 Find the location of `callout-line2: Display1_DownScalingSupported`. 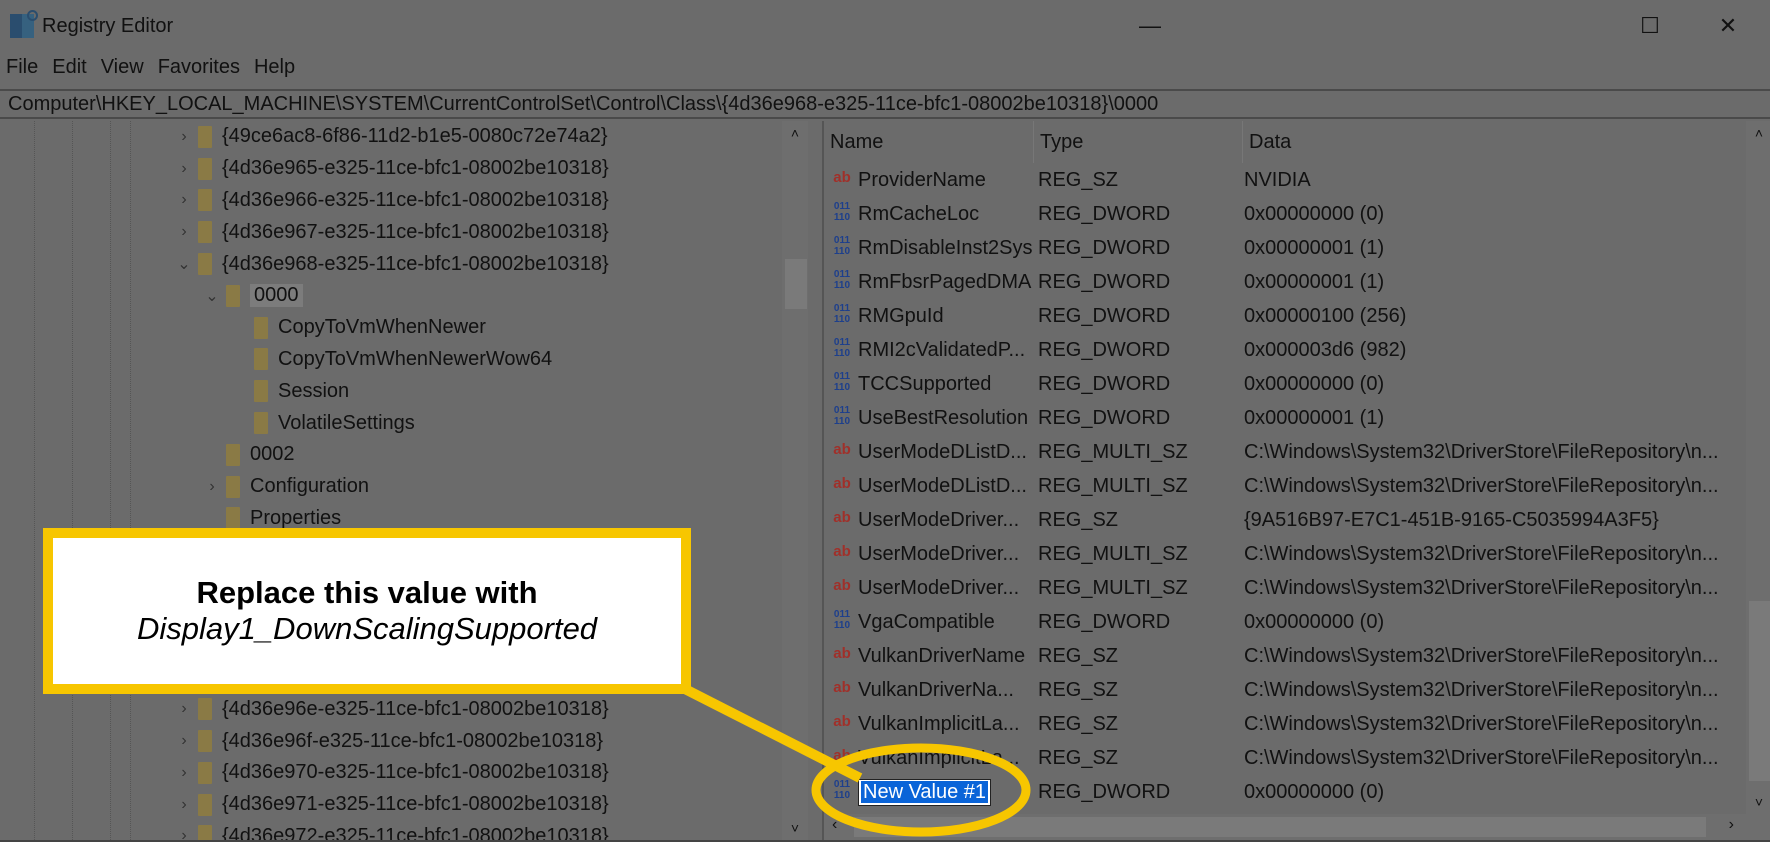

callout-line2: Display1_DownScalingSupported is located at coordinates (367, 628).